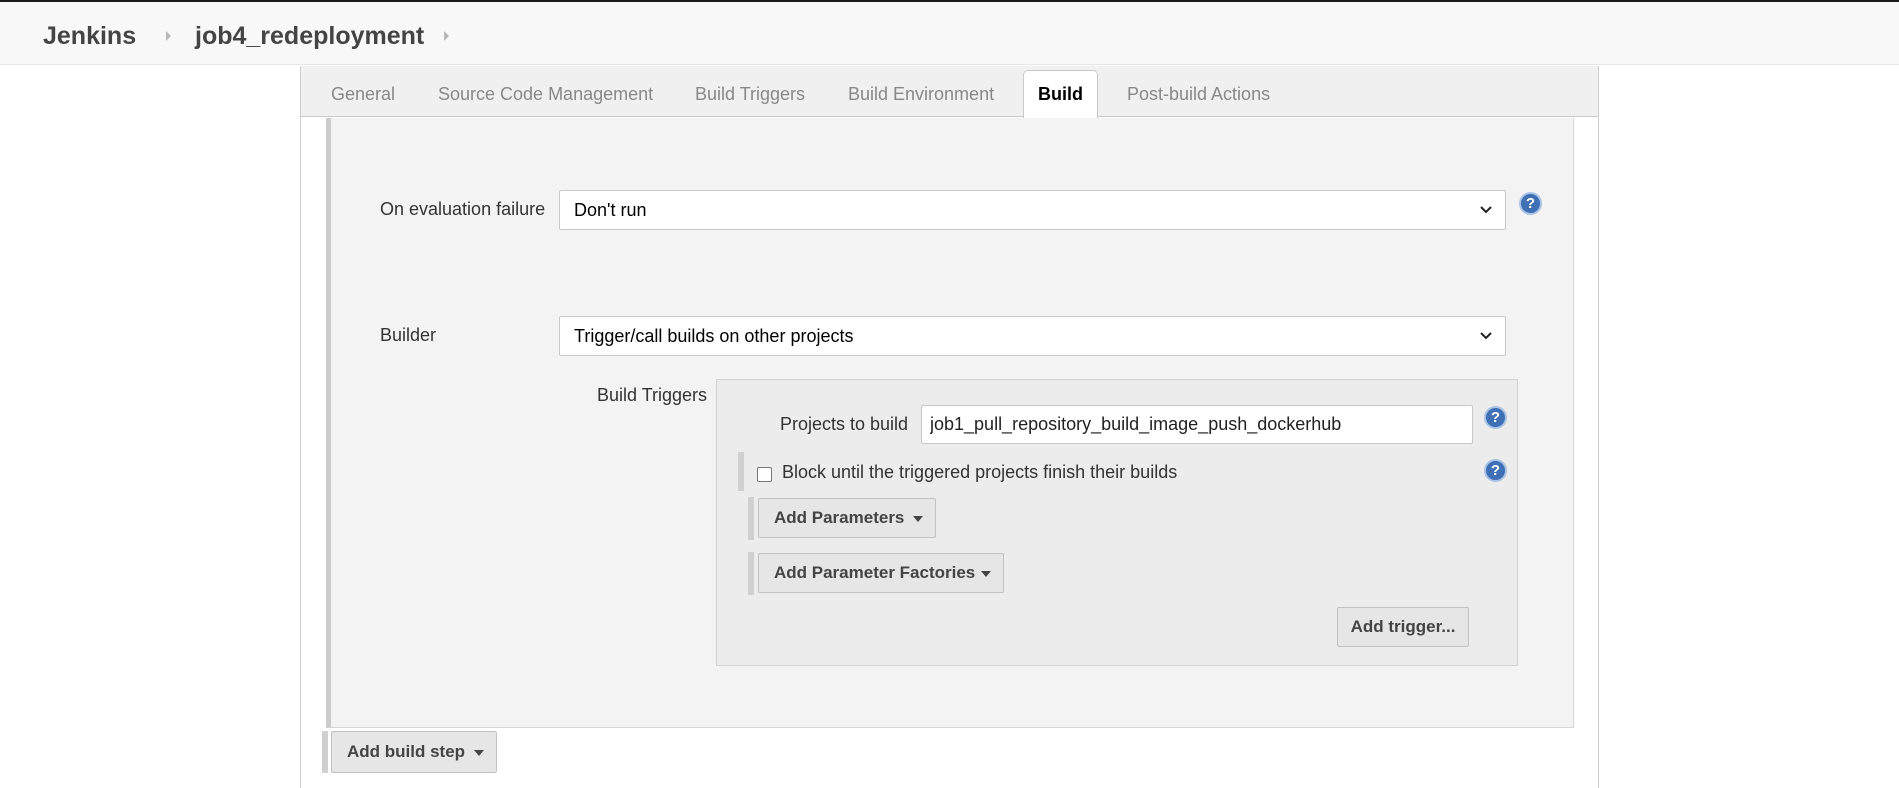 The image size is (1899, 788). I want to click on add-build-step-button: Add build step, so click(414, 752).